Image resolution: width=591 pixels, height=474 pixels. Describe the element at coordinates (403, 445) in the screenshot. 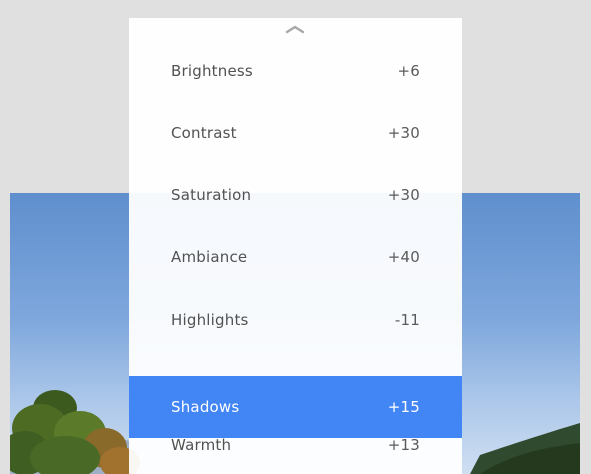

I see `adjustment-value: +13` at that location.